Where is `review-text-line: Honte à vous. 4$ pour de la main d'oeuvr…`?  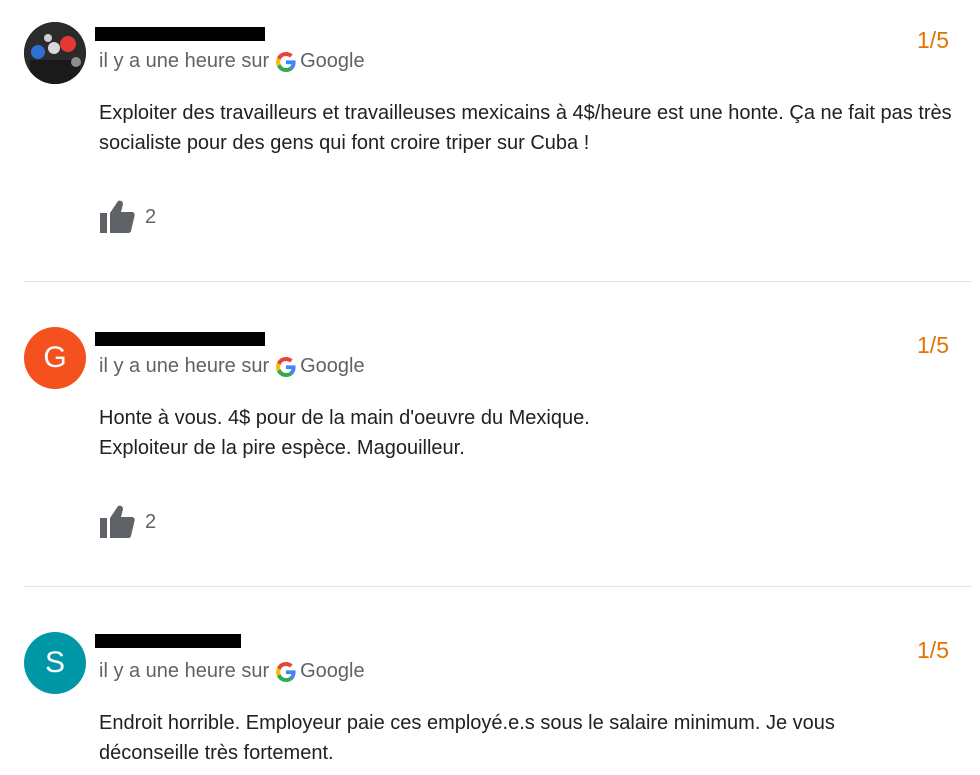
review-text-line: Honte à vous. 4$ pour de la main d'oeuvr… is located at coordinates (344, 418).